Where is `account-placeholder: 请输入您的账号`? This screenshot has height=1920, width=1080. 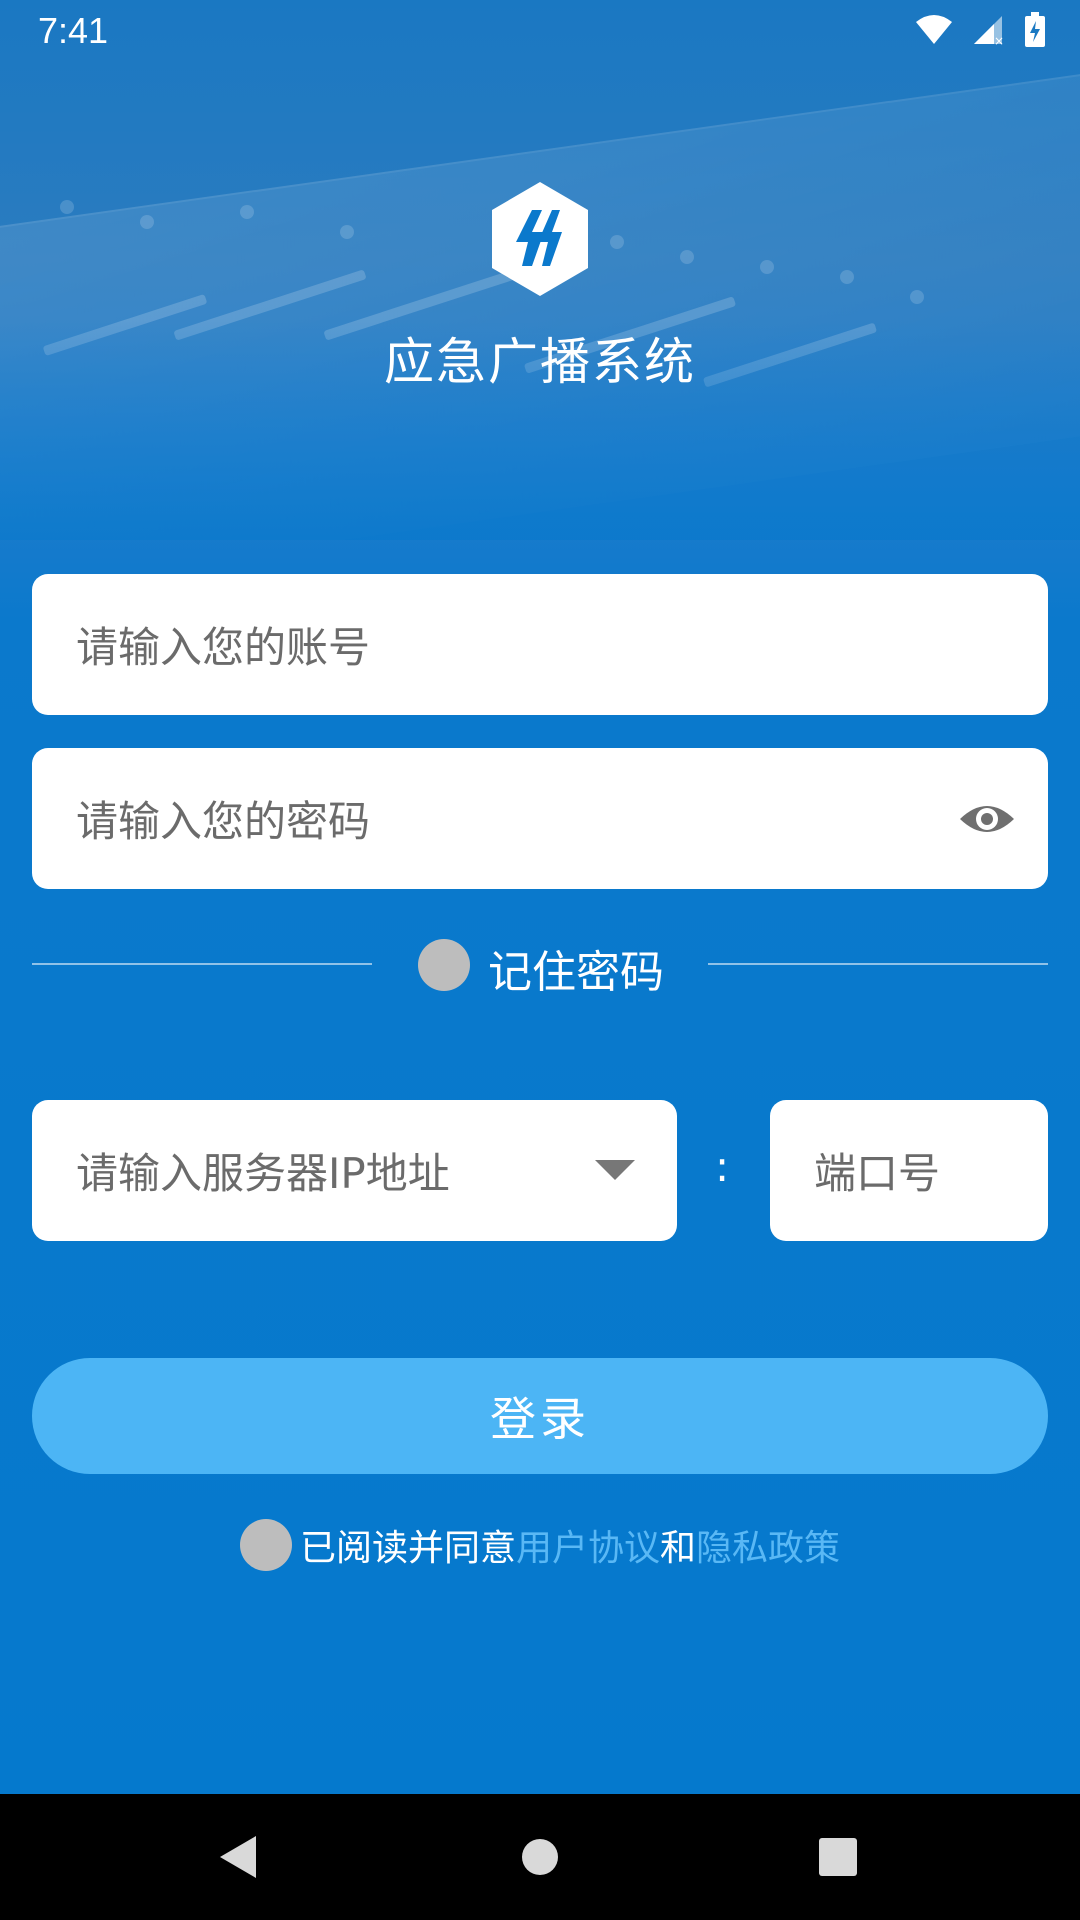
account-placeholder: 请输入您的账号 is located at coordinates (223, 647).